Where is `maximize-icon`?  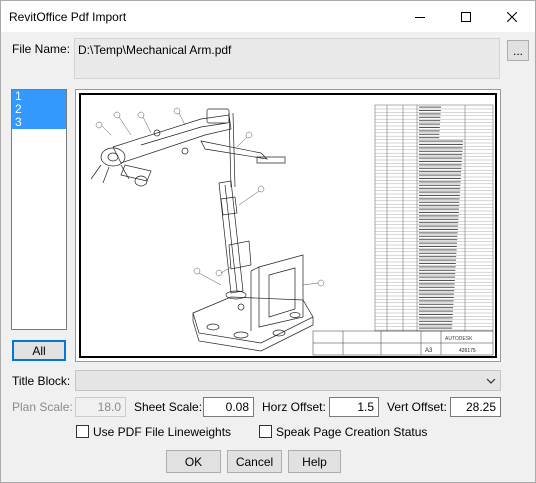
maximize-icon is located at coordinates (466, 16).